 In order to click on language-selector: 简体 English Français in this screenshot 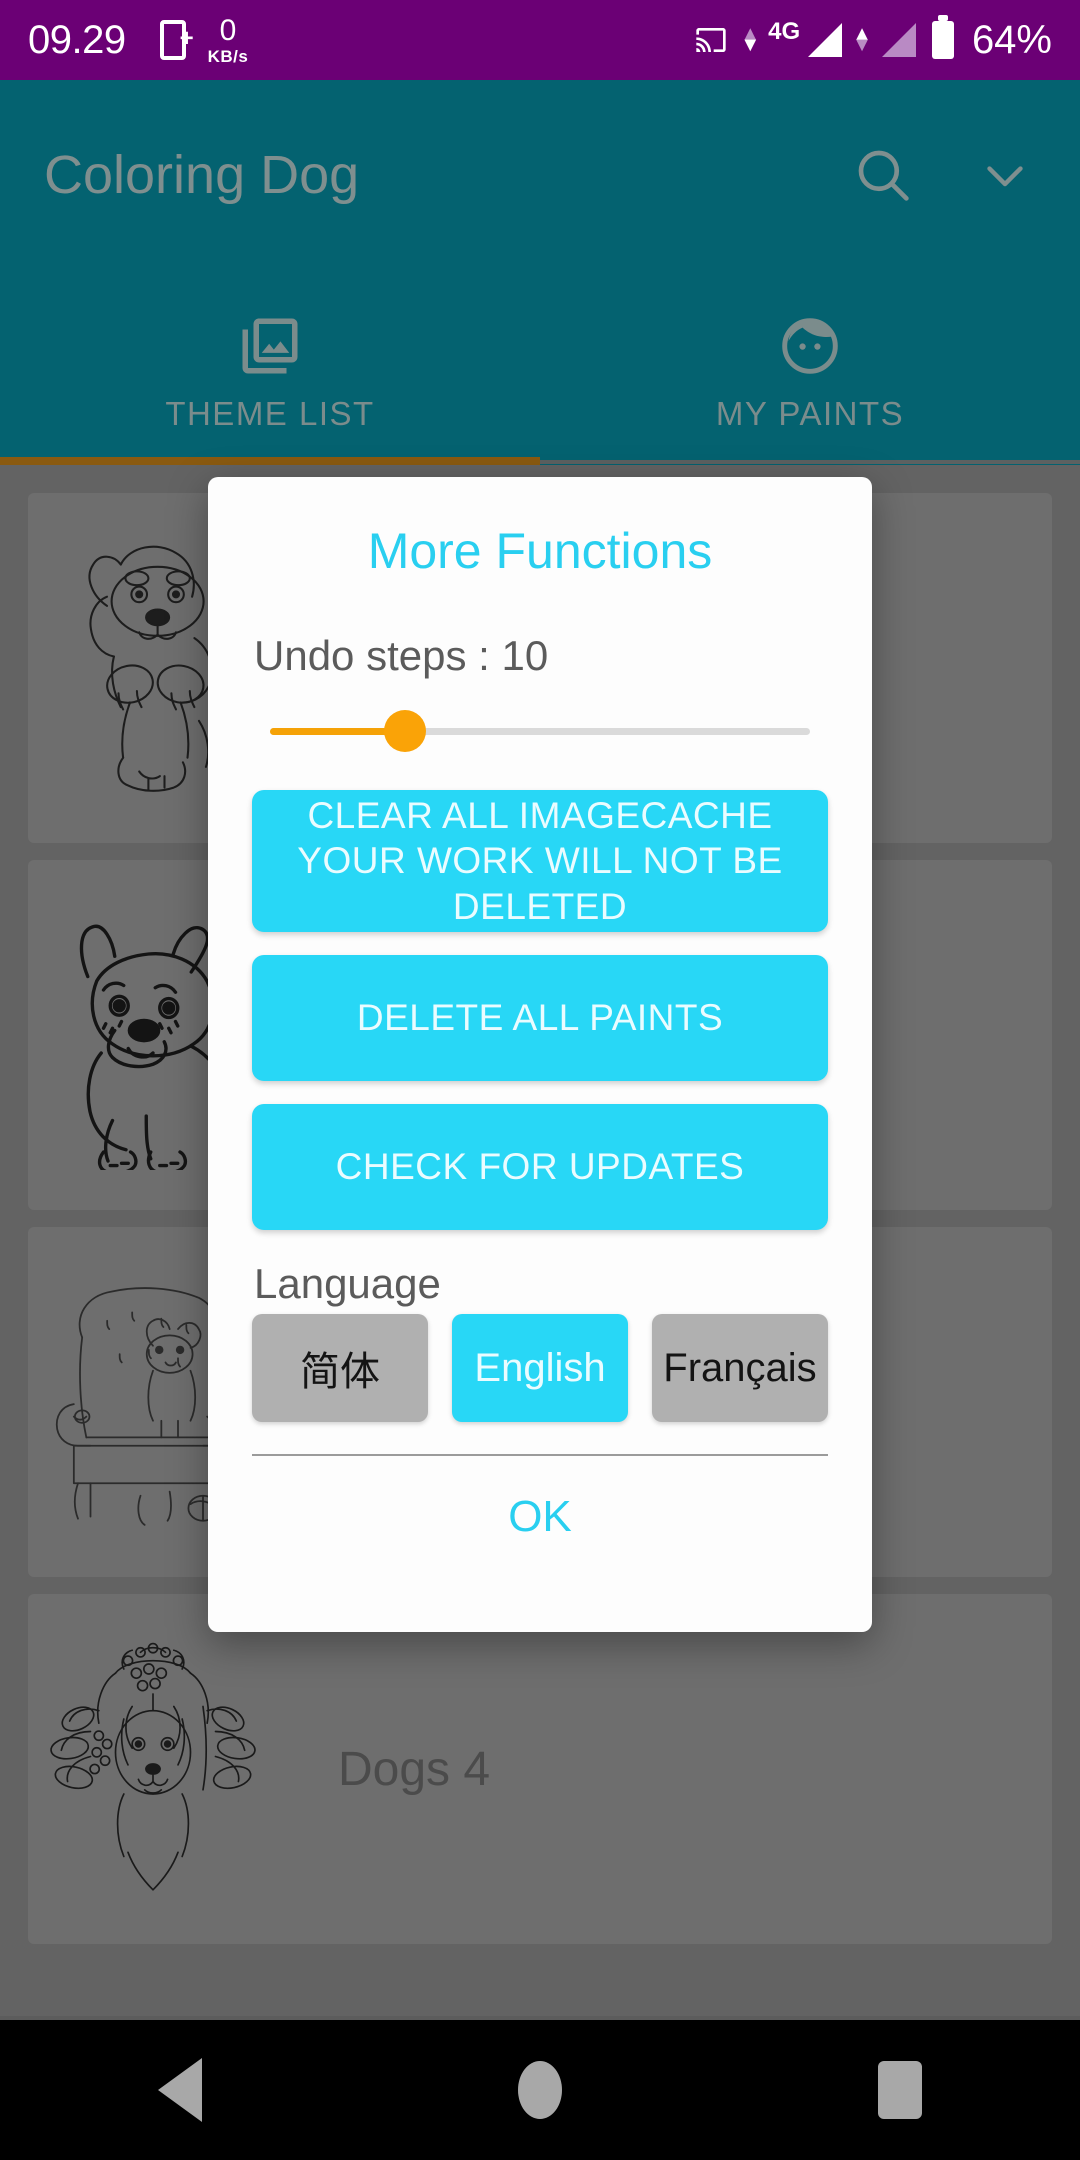, I will do `click(540, 1368)`.